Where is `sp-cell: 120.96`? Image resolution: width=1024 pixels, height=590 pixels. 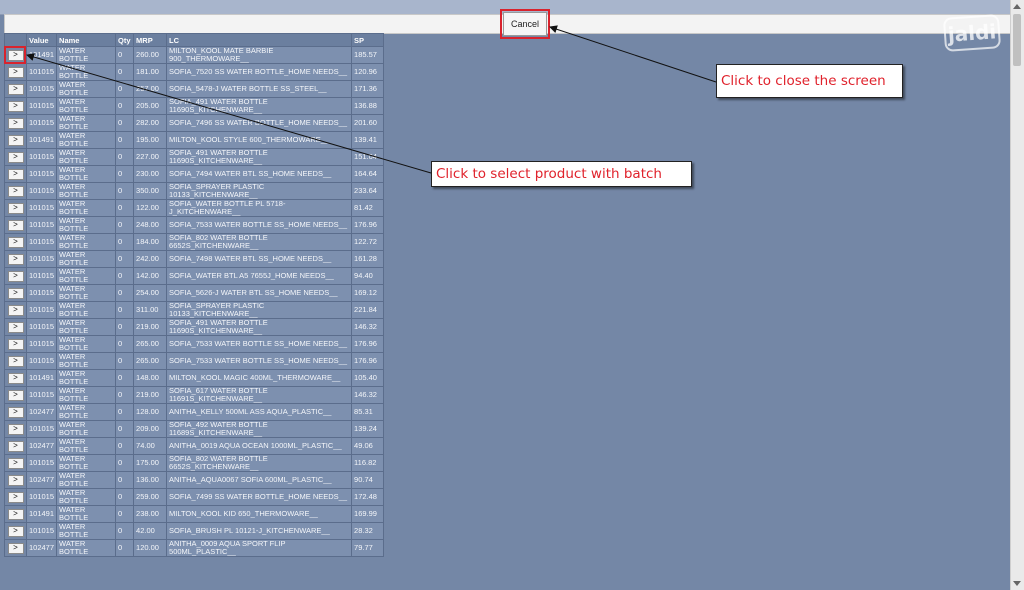
sp-cell: 120.96 is located at coordinates (368, 72).